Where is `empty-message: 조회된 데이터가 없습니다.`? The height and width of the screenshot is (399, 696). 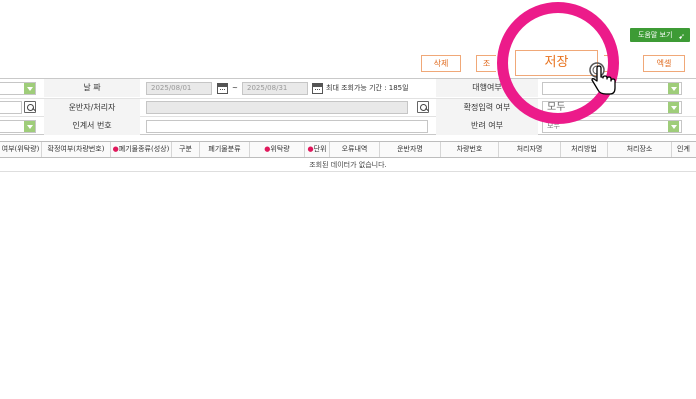 empty-message: 조회된 데이터가 없습니다. is located at coordinates (348, 165).